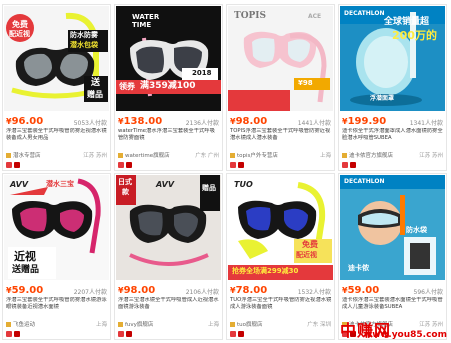  What do you see at coordinates (314, 123) in the screenshot?
I see `paid-count: 1441人付款` at bounding box center [314, 123].